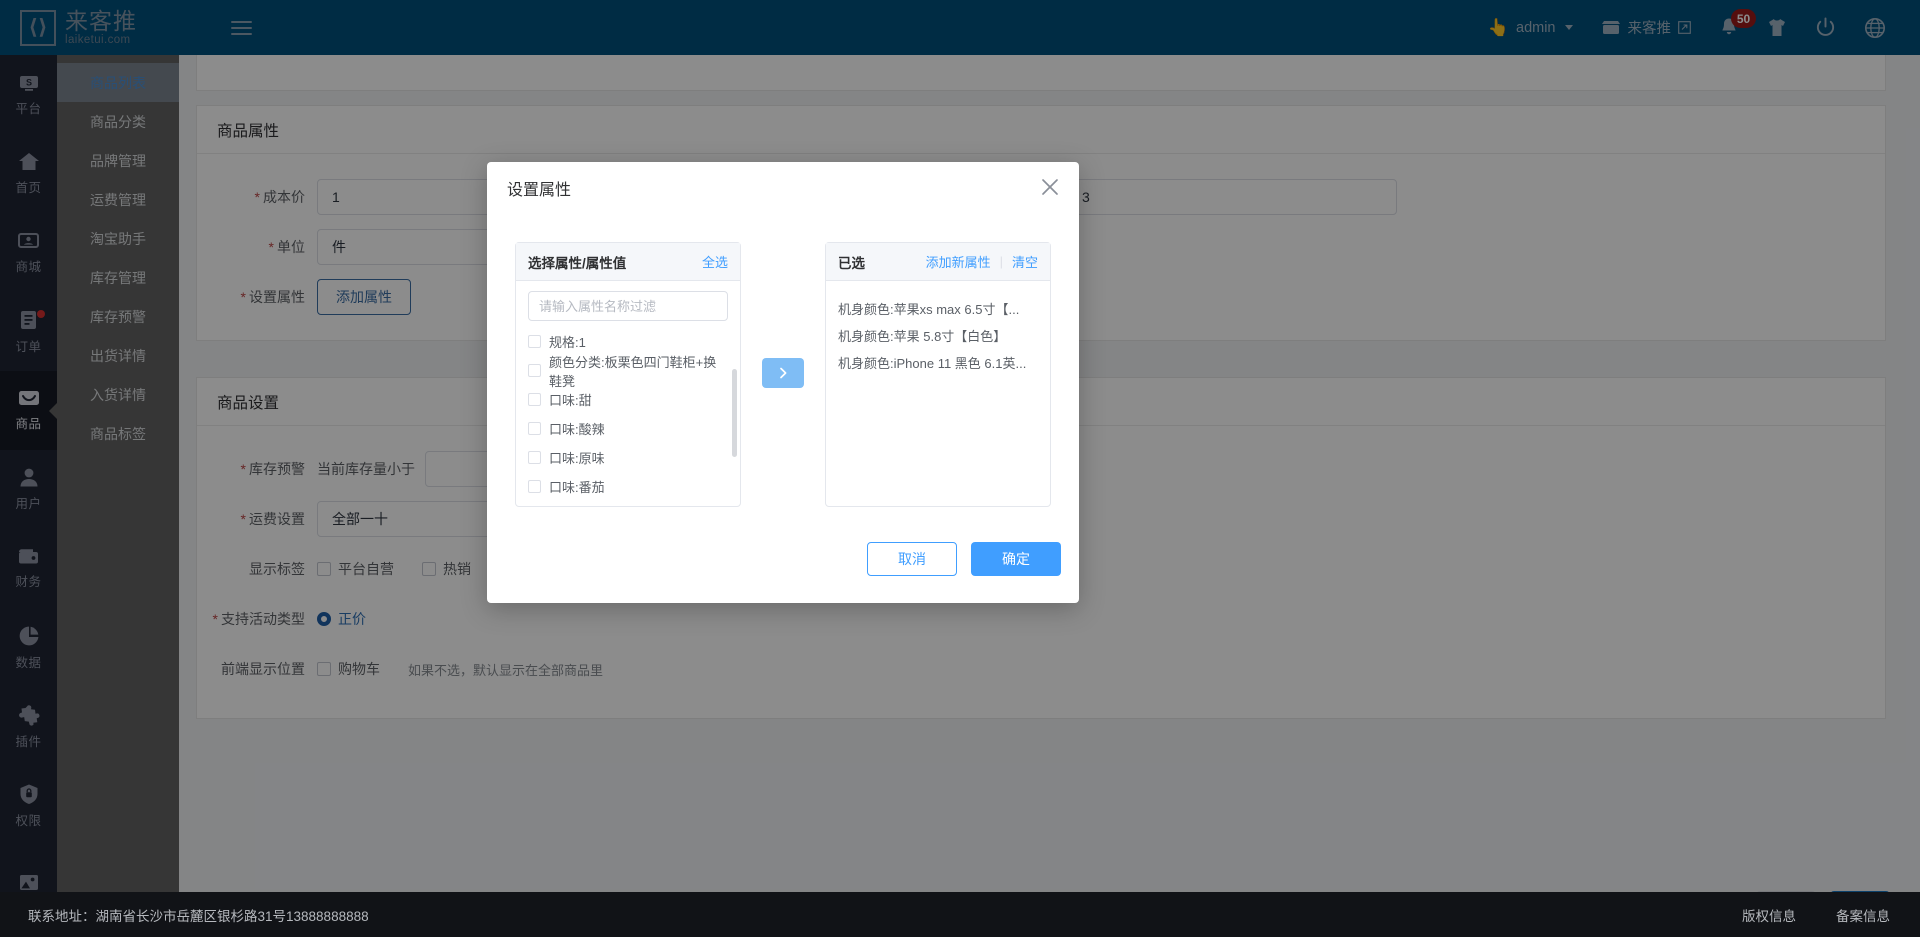 The image size is (1920, 937). What do you see at coordinates (570, 400) in the screenshot?
I see `attribute-option-label: 口味:甜` at bounding box center [570, 400].